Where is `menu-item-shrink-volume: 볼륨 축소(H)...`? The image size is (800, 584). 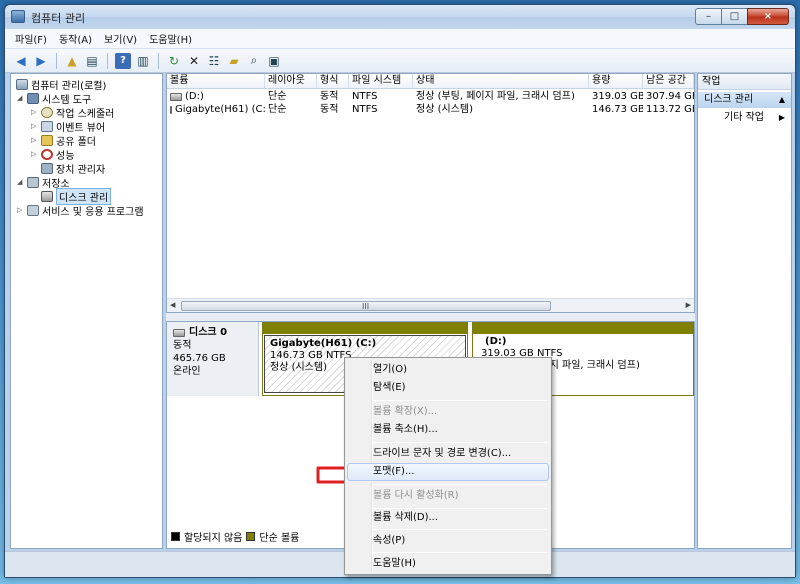
menu-item-shrink-volume: 볼륨 축소(H)... is located at coordinates (448, 430).